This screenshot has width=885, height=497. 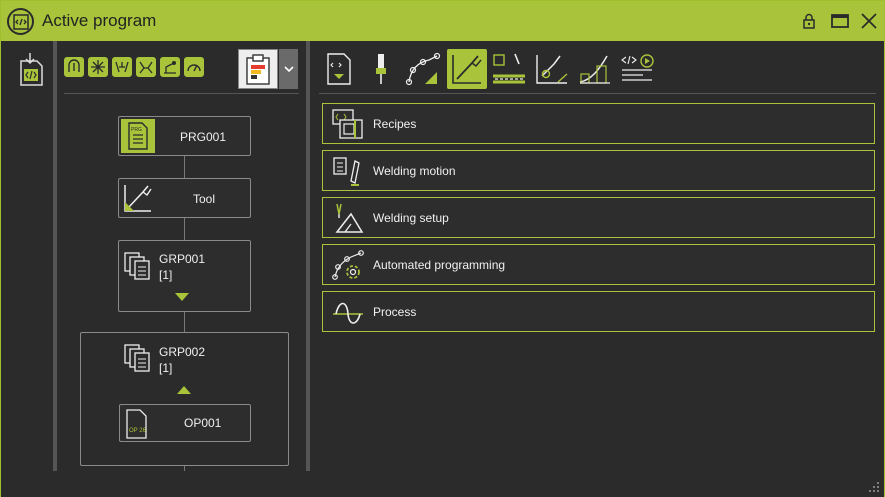 I want to click on menu-item-label: Process, so click(x=395, y=312).